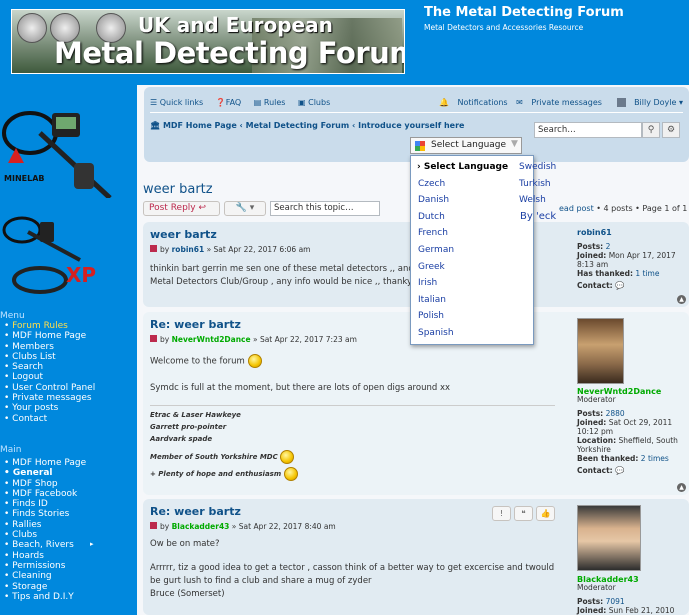 This screenshot has width=689, height=615. I want to click on sidebar-item-finds-id: Finds ID, so click(45, 504).